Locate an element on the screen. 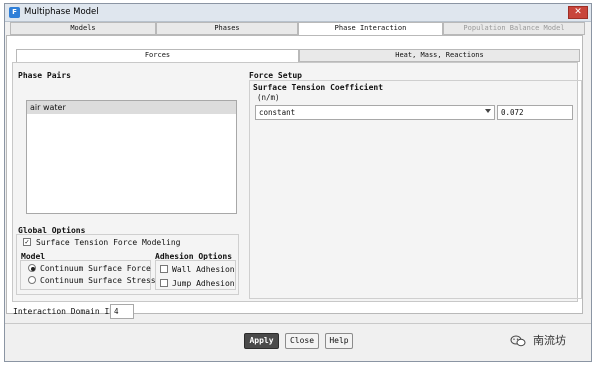 The height and width of the screenshot is (365, 595). radio-selected-dot is located at coordinates (33, 269).